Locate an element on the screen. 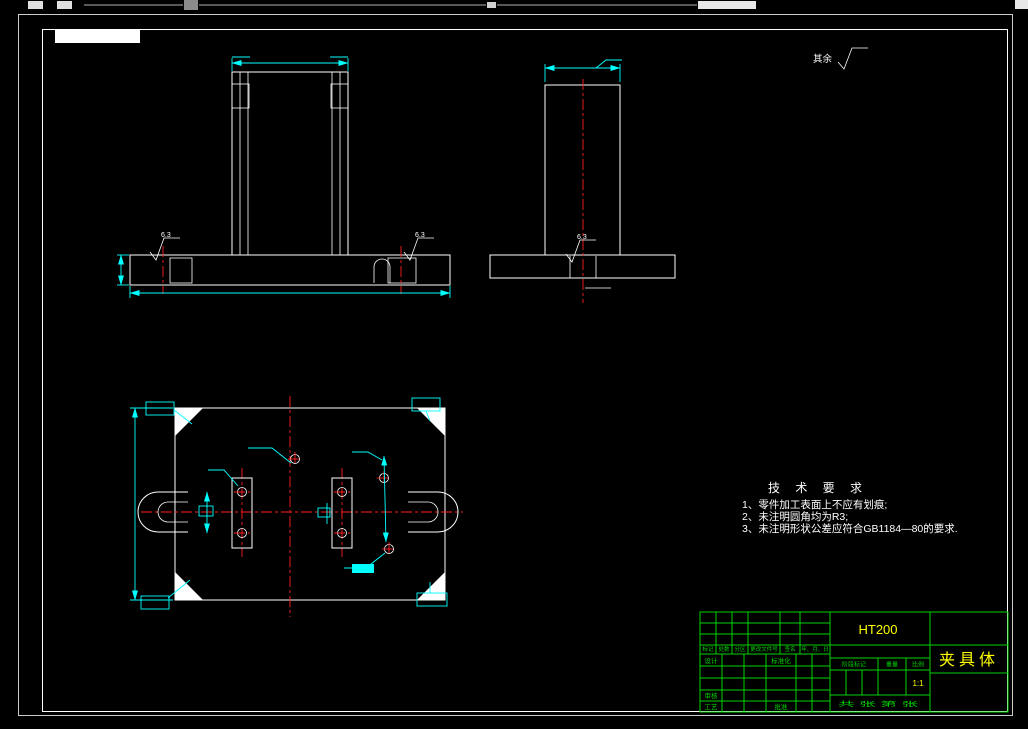  standardization-label: 标准化 is located at coordinates (781, 660).